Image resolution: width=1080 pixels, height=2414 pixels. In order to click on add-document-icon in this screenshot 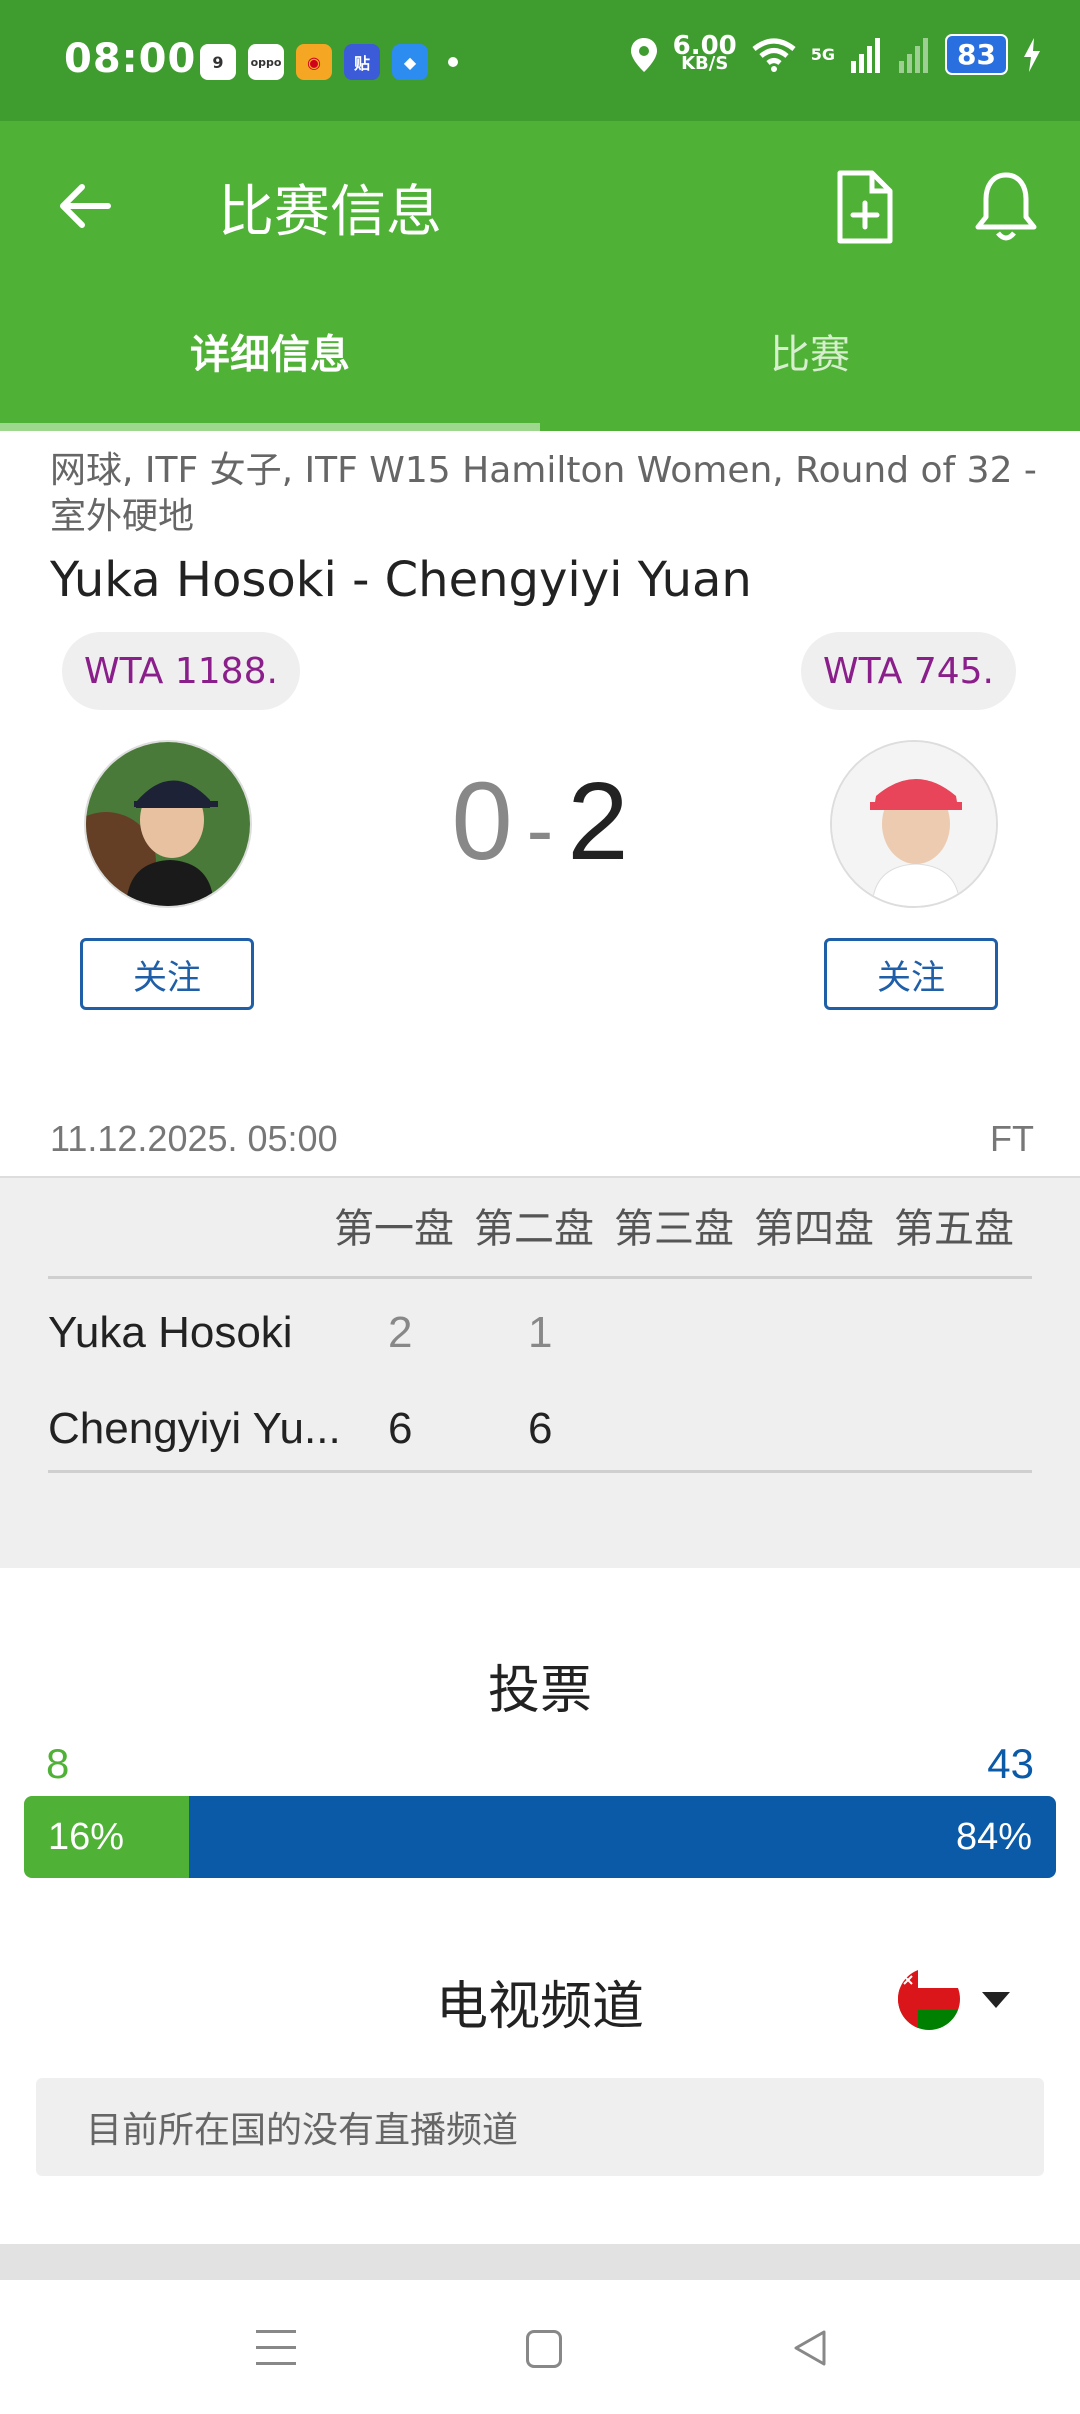, I will do `click(865, 207)`.